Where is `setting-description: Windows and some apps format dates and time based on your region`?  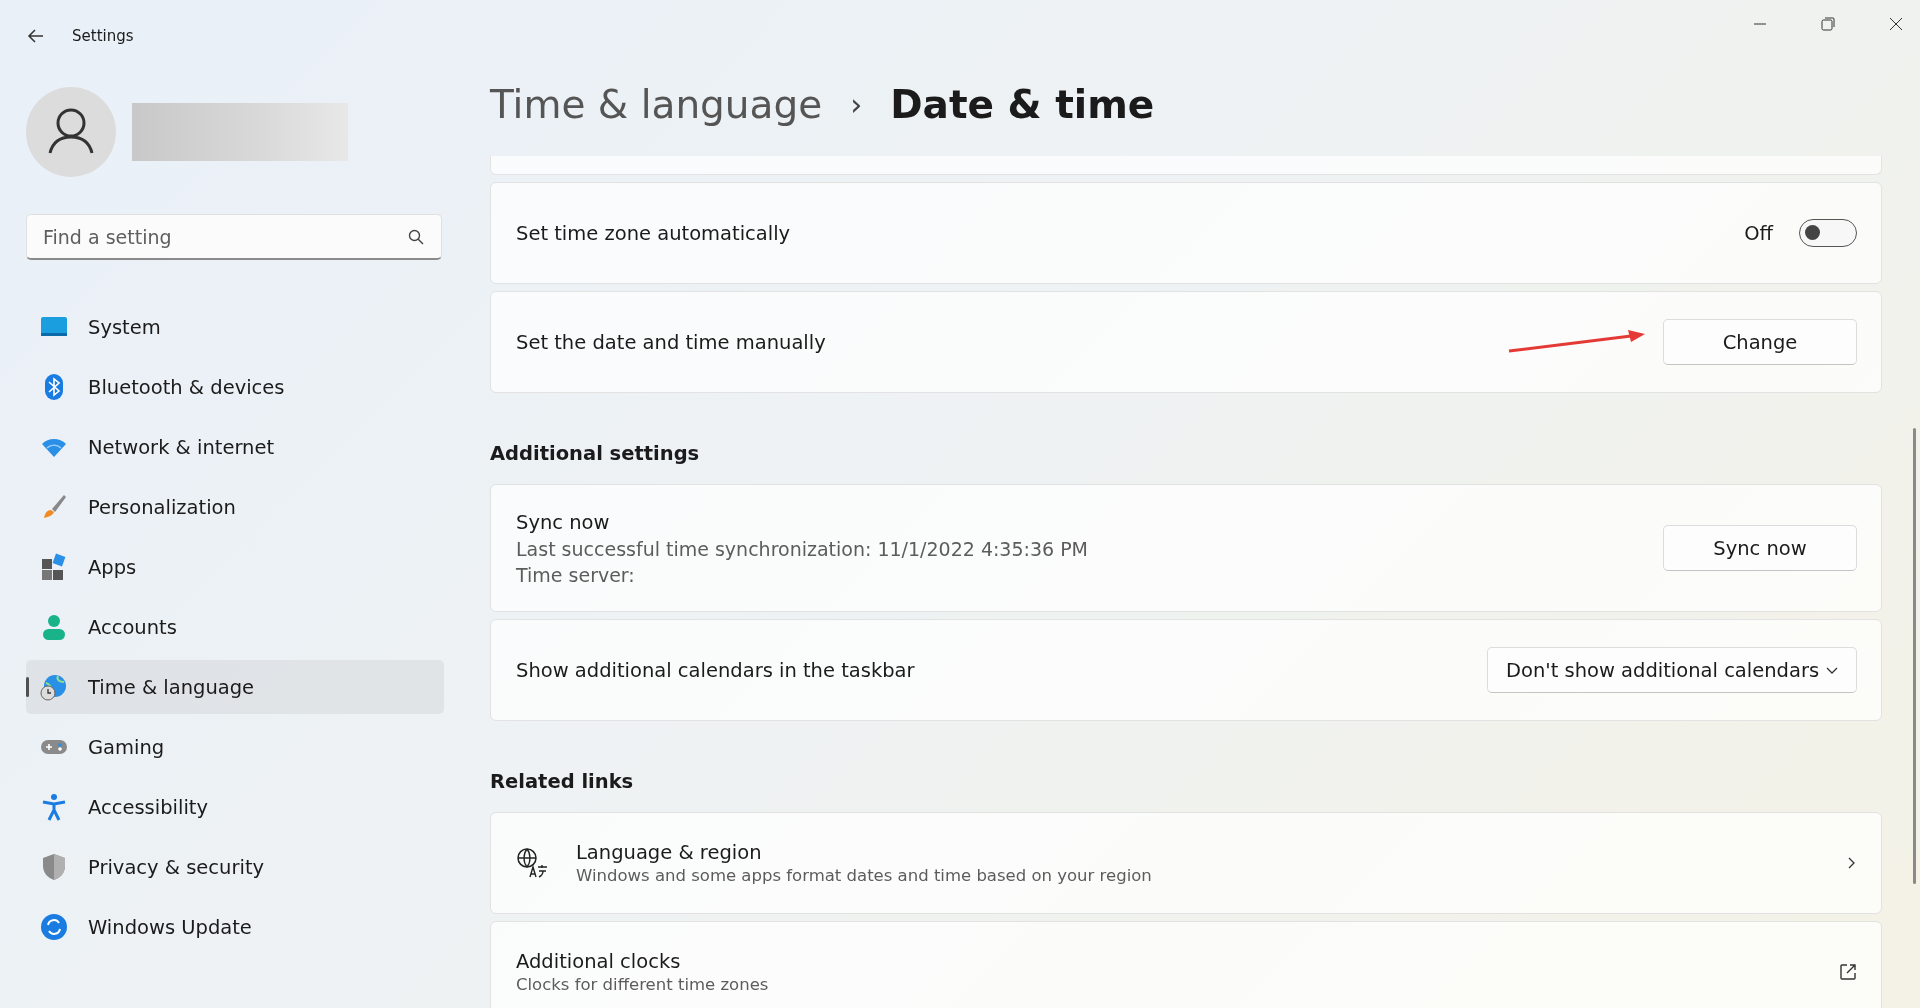
setting-description: Windows and some apps format dates and time based on your region is located at coordinates (864, 875).